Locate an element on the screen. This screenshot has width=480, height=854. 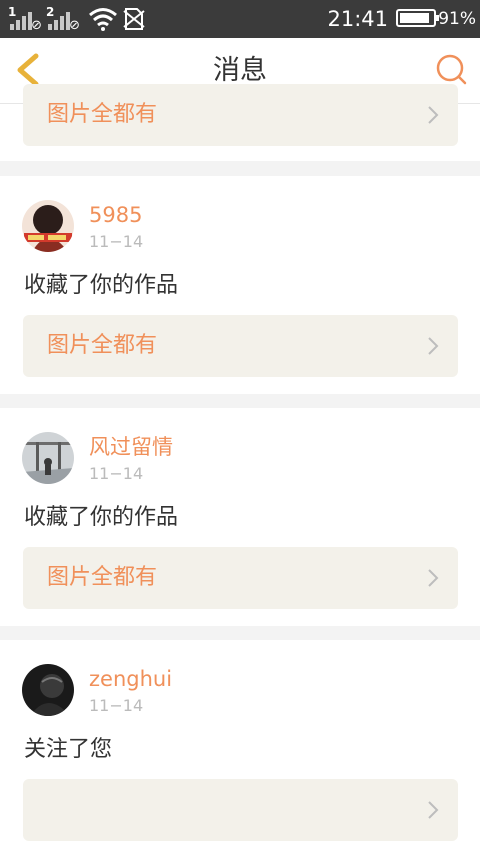
no-sim-icon is located at coordinates (134, 19).